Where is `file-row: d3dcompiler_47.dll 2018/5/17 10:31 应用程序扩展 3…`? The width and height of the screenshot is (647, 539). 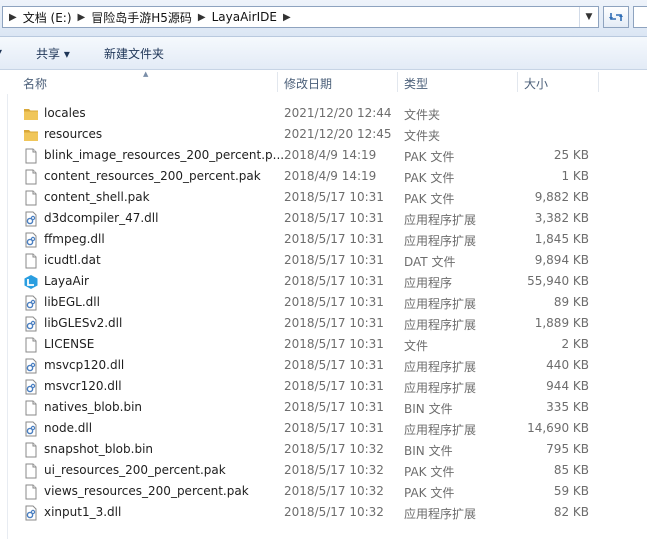 file-row: d3dcompiler_47.dll 2018/5/17 10:31 应用程序扩展 3… is located at coordinates (323, 218).